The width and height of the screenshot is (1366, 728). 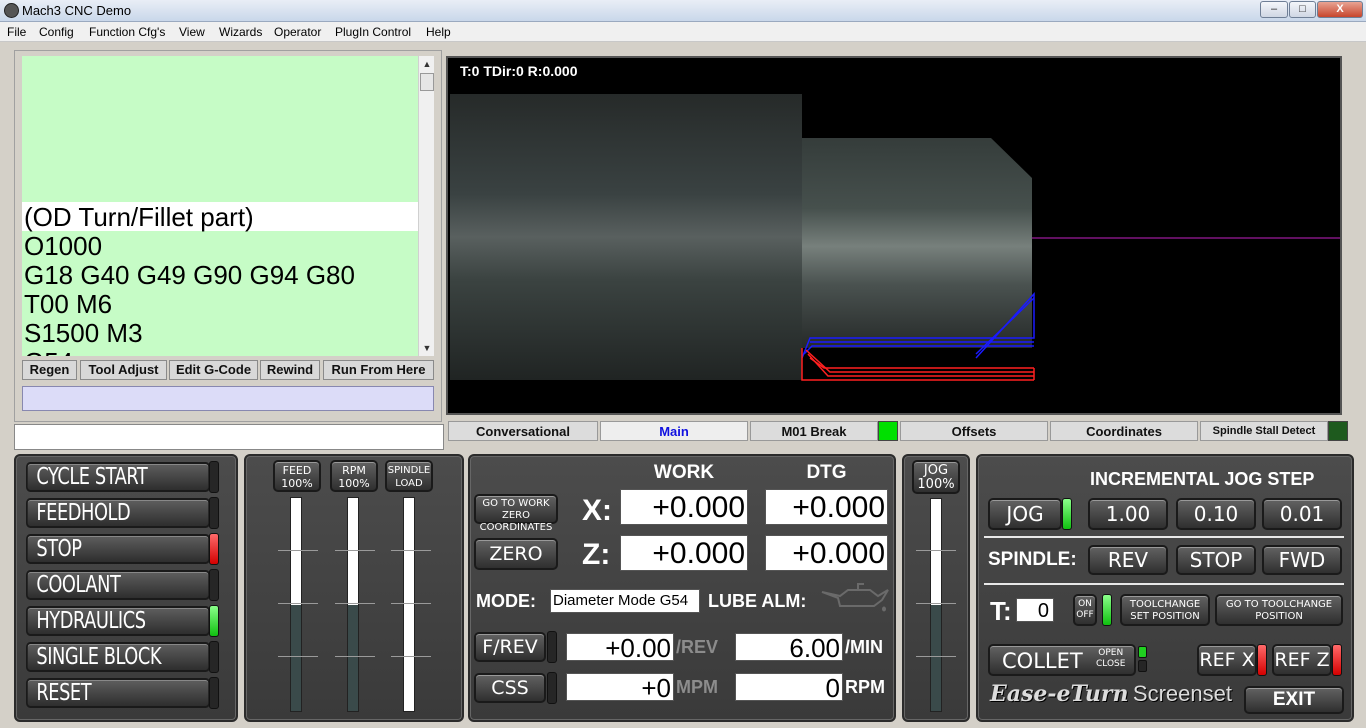 What do you see at coordinates (192, 32) in the screenshot?
I see `menu-view: View` at bounding box center [192, 32].